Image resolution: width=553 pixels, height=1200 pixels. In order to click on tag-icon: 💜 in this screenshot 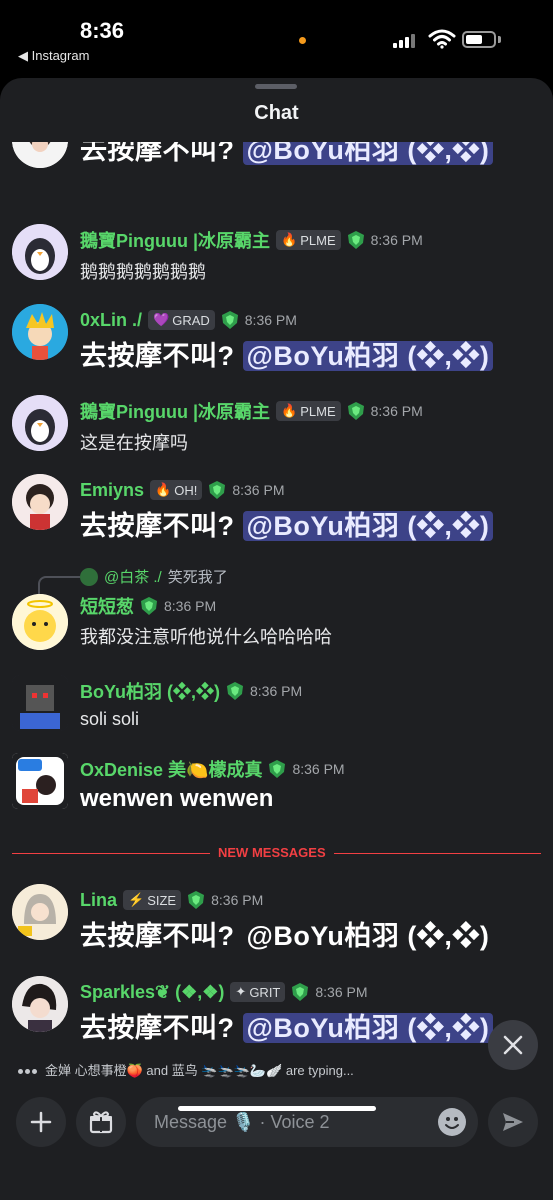, I will do `click(161, 319)`.